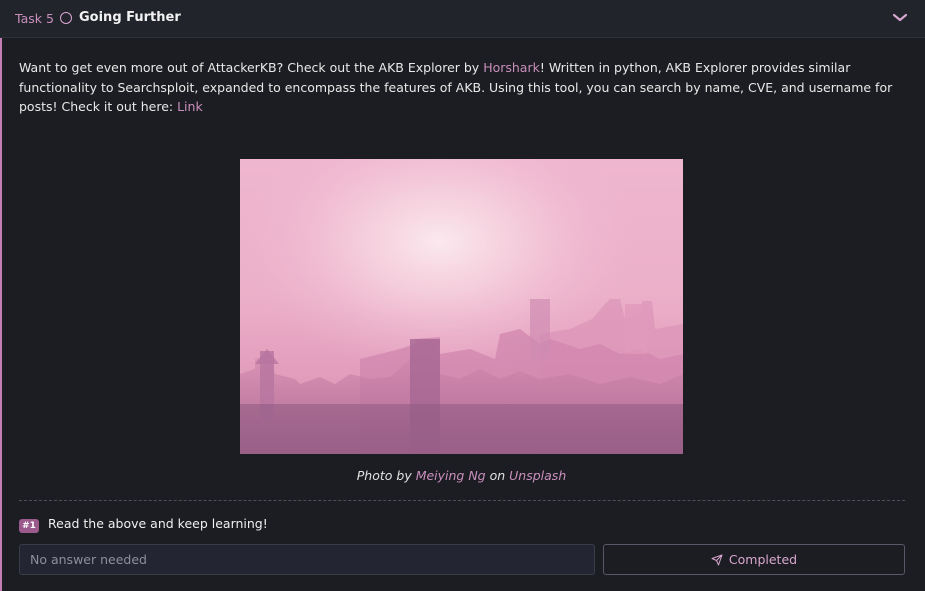 The height and width of the screenshot is (591, 925). What do you see at coordinates (462, 19) in the screenshot?
I see `task-header: Task 5 Going Further` at bounding box center [462, 19].